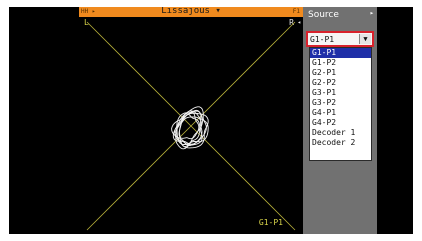 This screenshot has height=241, width=422. I want to click on chevron-down-icon: ▾, so click(218, 11).